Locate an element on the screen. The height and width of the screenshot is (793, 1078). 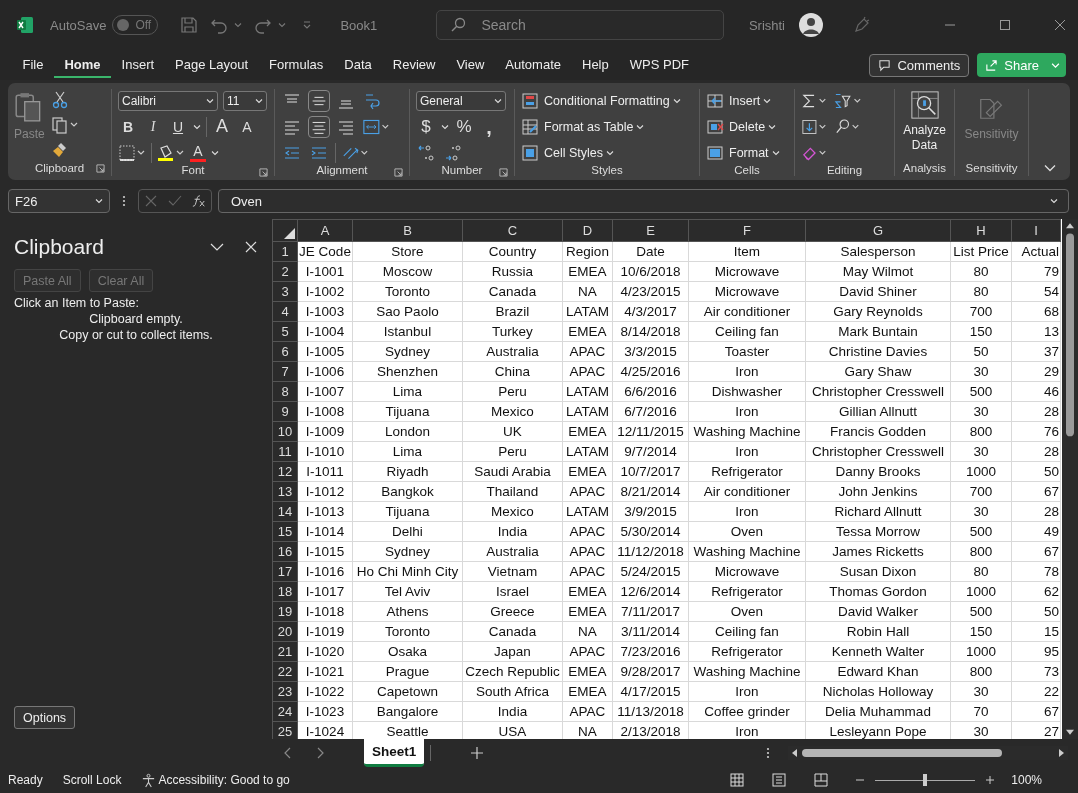
number-format-dropdown: General is located at coordinates (461, 100).